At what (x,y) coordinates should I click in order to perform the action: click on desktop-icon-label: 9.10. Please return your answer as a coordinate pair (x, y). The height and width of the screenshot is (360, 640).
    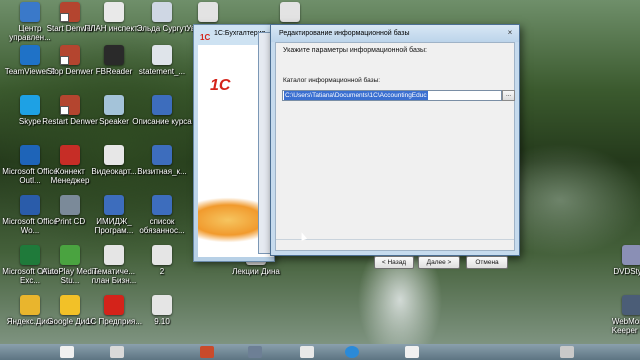
    Looking at the image, I should click on (162, 321).